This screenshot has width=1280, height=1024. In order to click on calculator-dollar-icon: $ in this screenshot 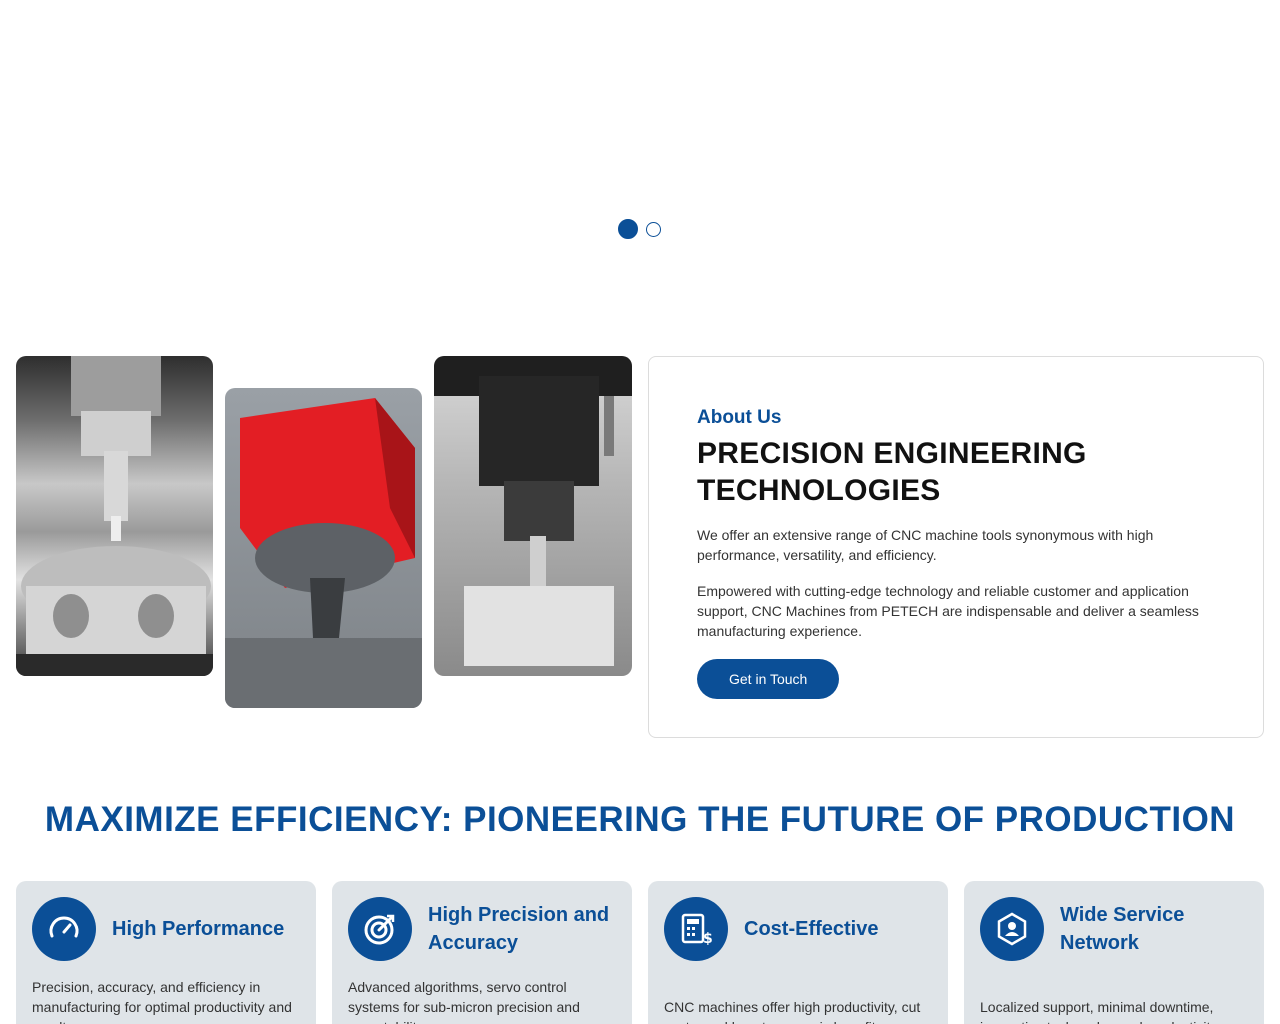, I will do `click(696, 929)`.